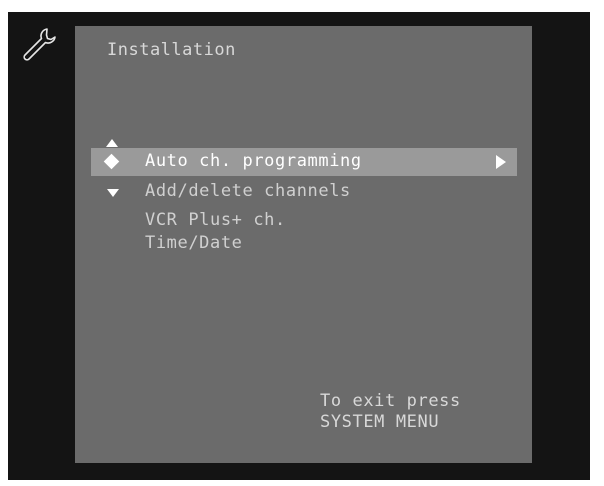  I want to click on triangle-down-icon, so click(113, 193).